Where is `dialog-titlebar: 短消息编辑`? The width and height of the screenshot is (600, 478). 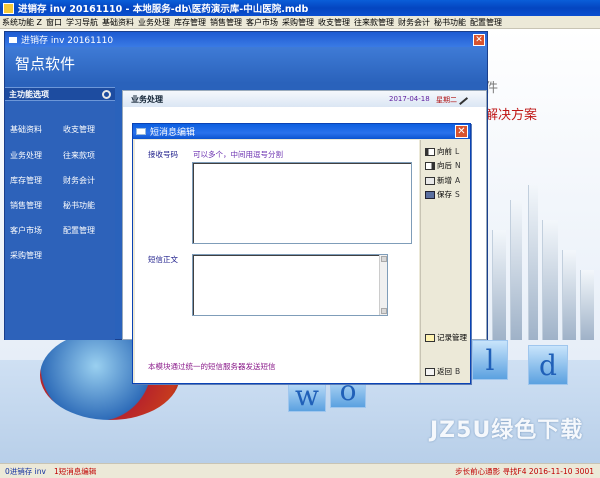
dialog-titlebar: 短消息编辑 is located at coordinates (301, 131).